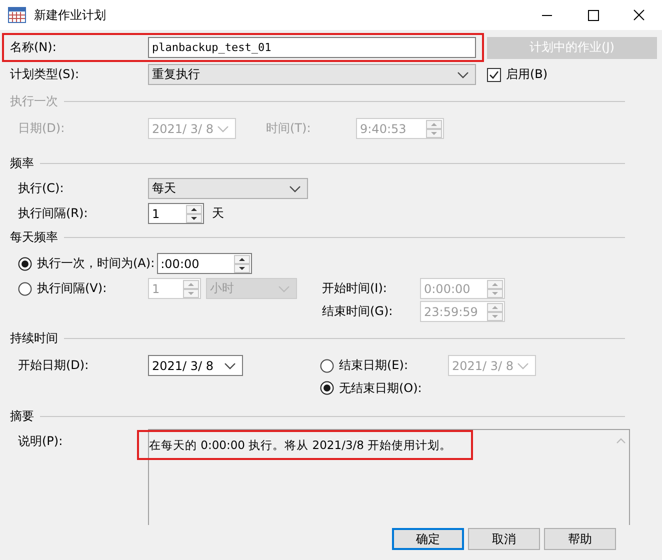 The width and height of the screenshot is (662, 560). What do you see at coordinates (494, 75) in the screenshot?
I see `checkbox` at bounding box center [494, 75].